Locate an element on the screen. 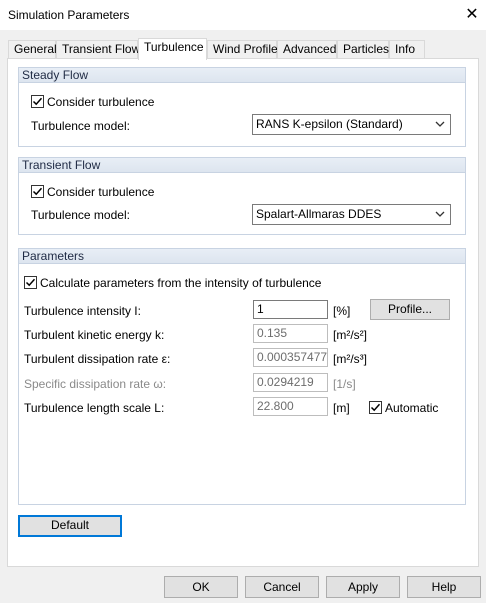 This screenshot has width=486, height=603. steady-consider-label: Consider turbulence is located at coordinates (101, 102).